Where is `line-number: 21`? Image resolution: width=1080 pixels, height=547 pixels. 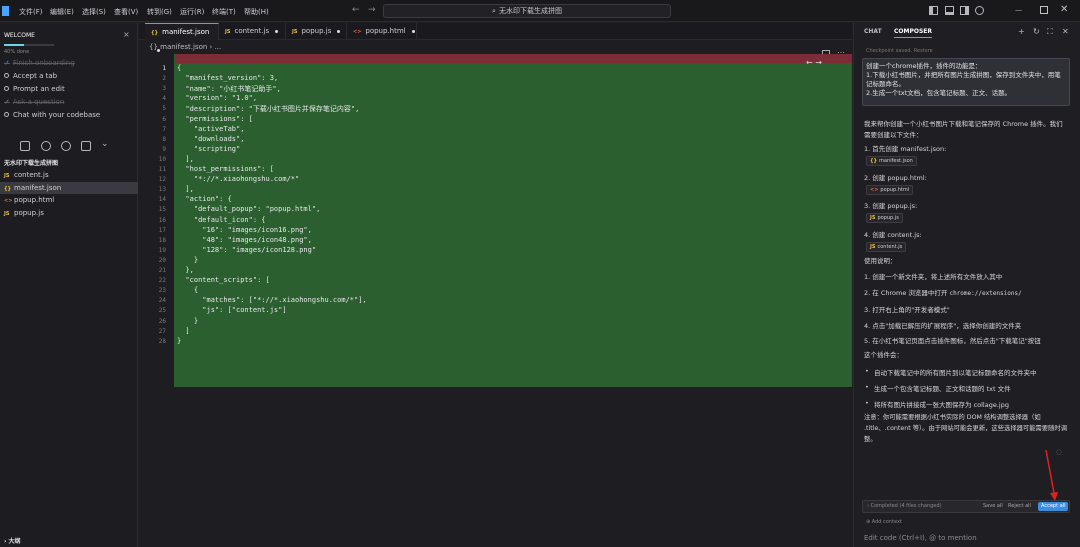 line-number: 21 is located at coordinates (162, 270).